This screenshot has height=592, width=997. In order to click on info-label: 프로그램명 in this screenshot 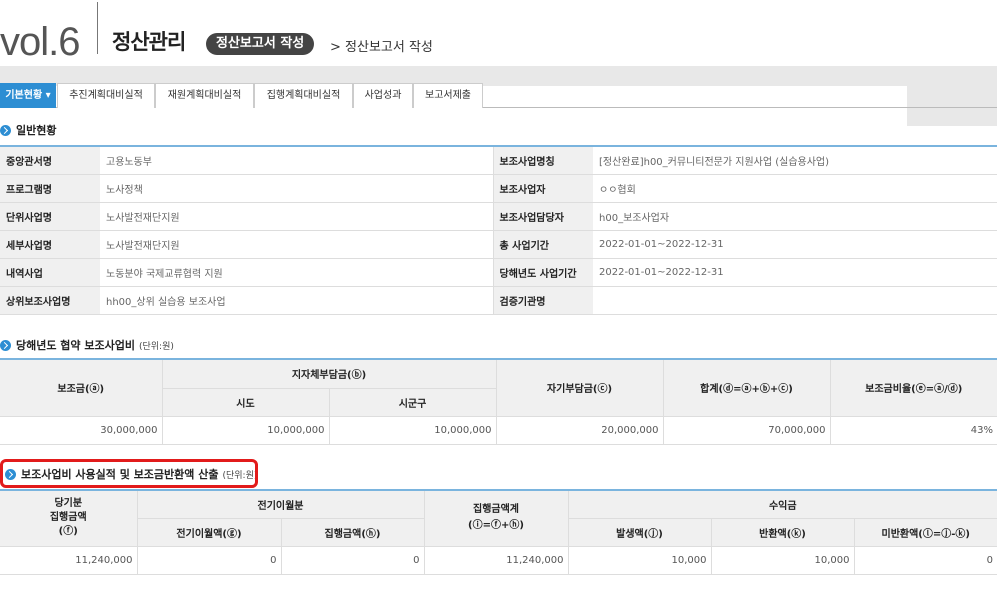, I will do `click(50, 188)`.